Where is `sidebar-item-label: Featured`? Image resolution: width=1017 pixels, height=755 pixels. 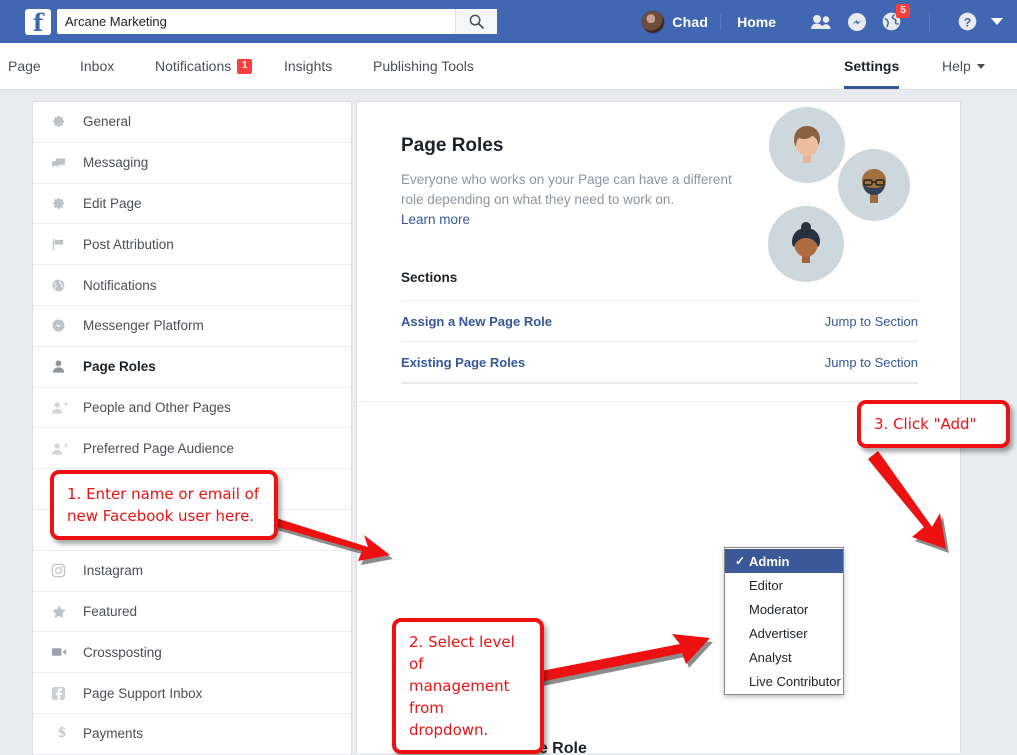 sidebar-item-label: Featured is located at coordinates (110, 611).